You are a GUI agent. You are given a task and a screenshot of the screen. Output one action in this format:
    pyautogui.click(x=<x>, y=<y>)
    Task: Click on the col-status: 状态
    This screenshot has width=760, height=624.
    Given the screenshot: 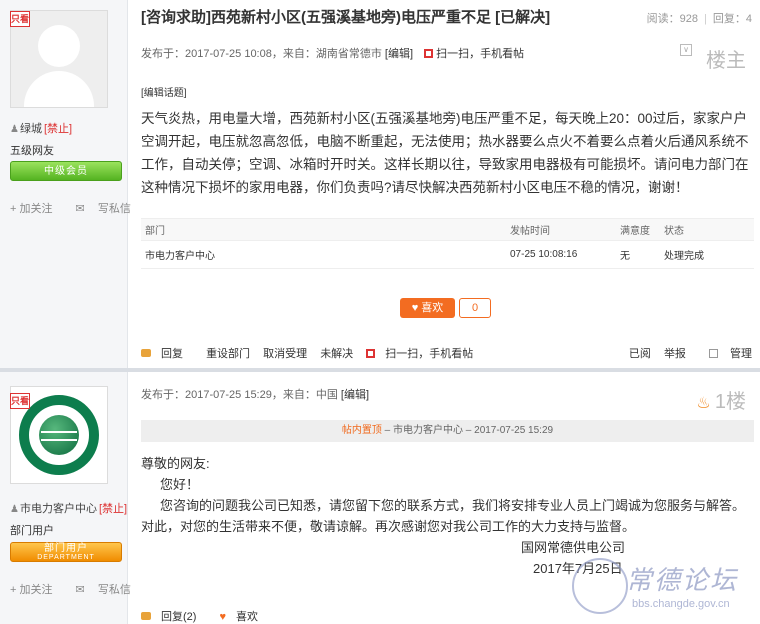 What is the action you would take?
    pyautogui.click(x=707, y=229)
    